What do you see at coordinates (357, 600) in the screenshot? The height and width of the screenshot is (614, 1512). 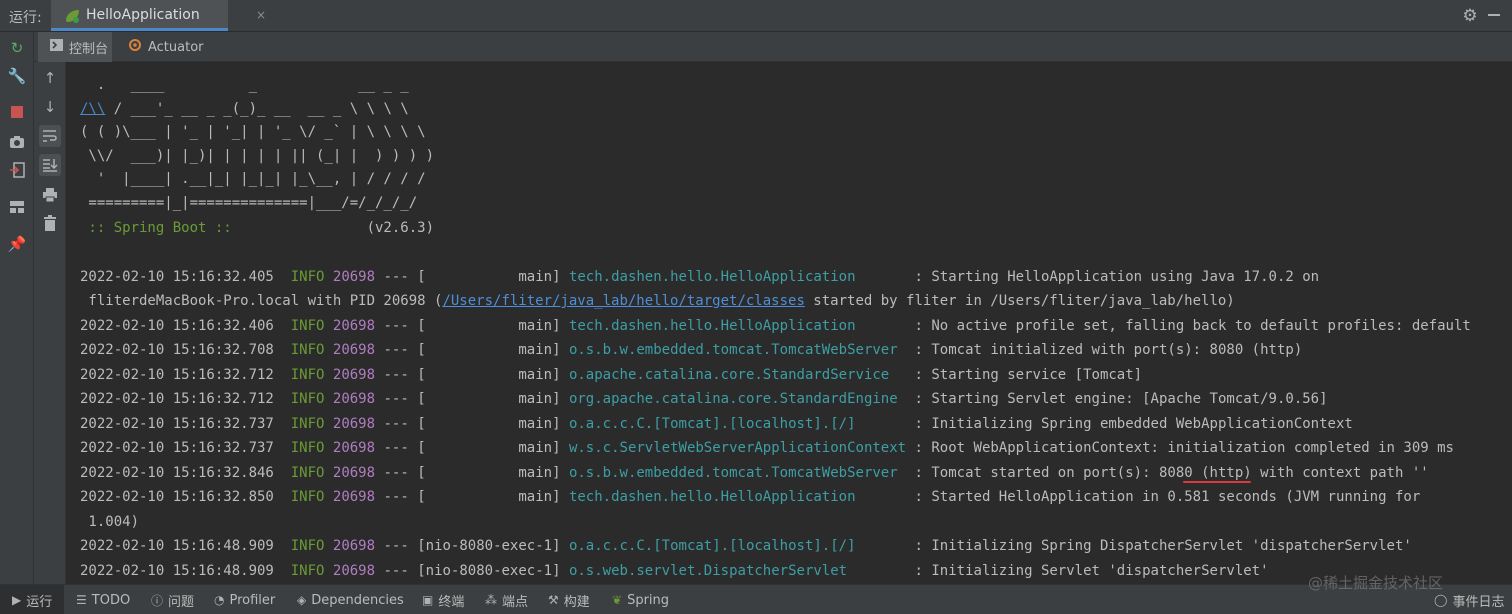 I see `tool-dependencies-label: Dependencies` at bounding box center [357, 600].